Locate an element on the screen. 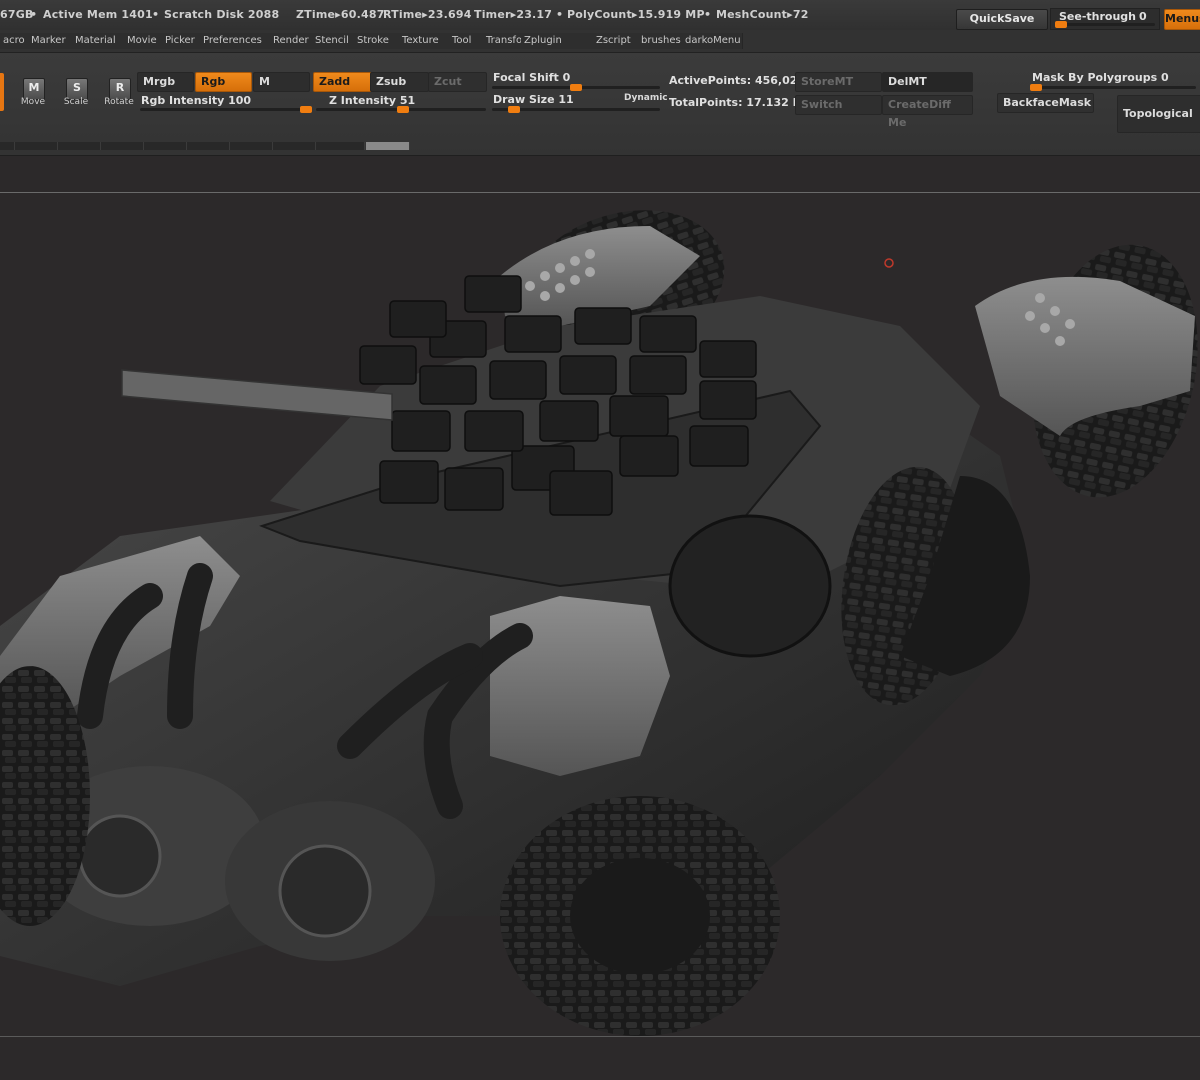  zcut-button: Zcut is located at coordinates (457, 82).